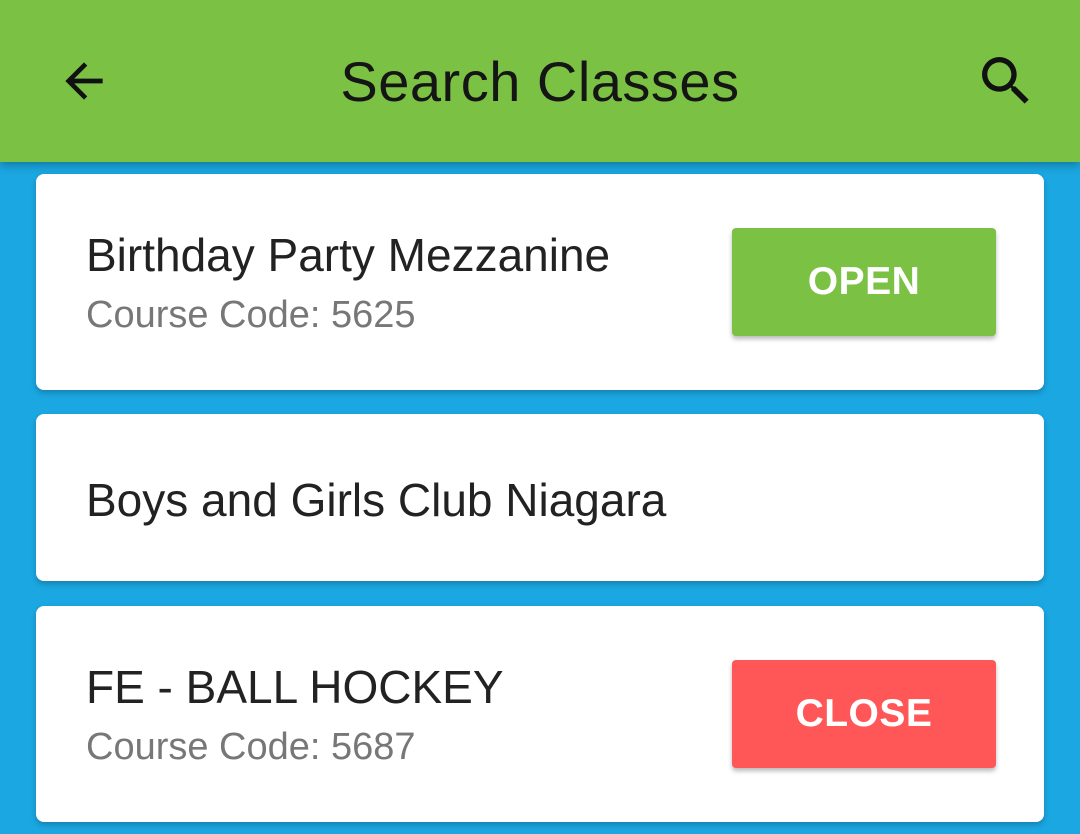  Describe the element at coordinates (376, 500) in the screenshot. I see `class-name: Boys and Girls Club Niagara` at that location.